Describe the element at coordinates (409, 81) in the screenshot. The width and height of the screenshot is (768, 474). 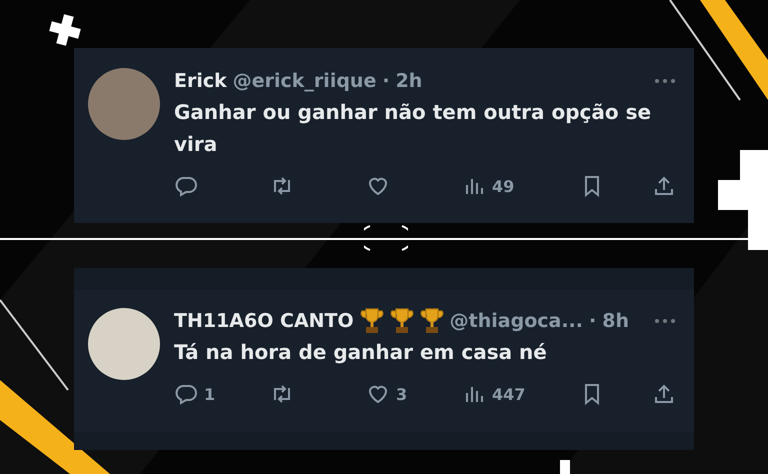
I see `post-time: 2h` at that location.